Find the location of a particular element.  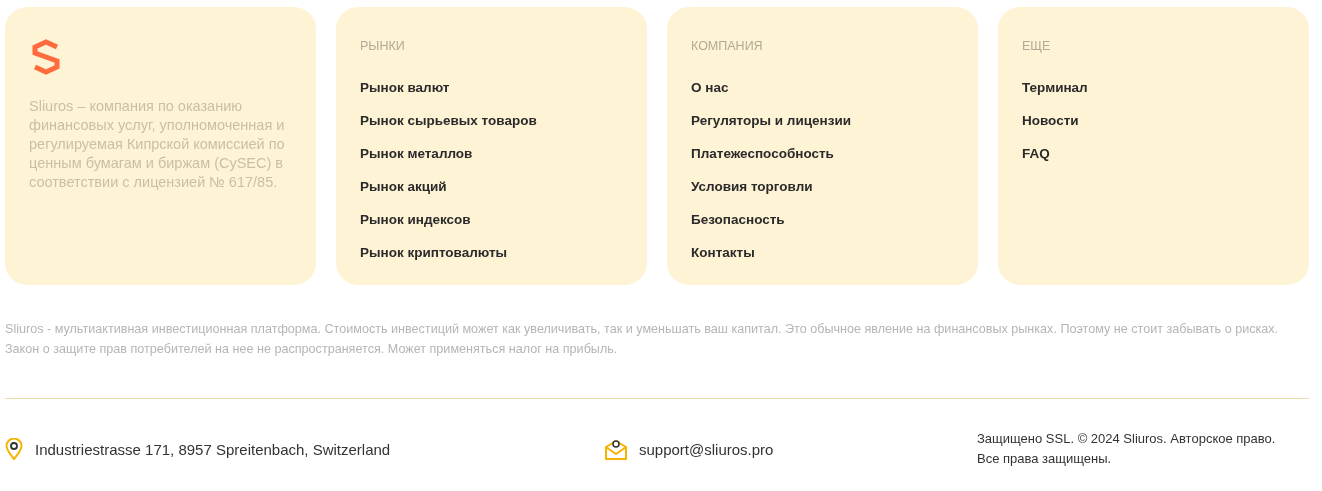

footer-link: О нас is located at coordinates (710, 88).